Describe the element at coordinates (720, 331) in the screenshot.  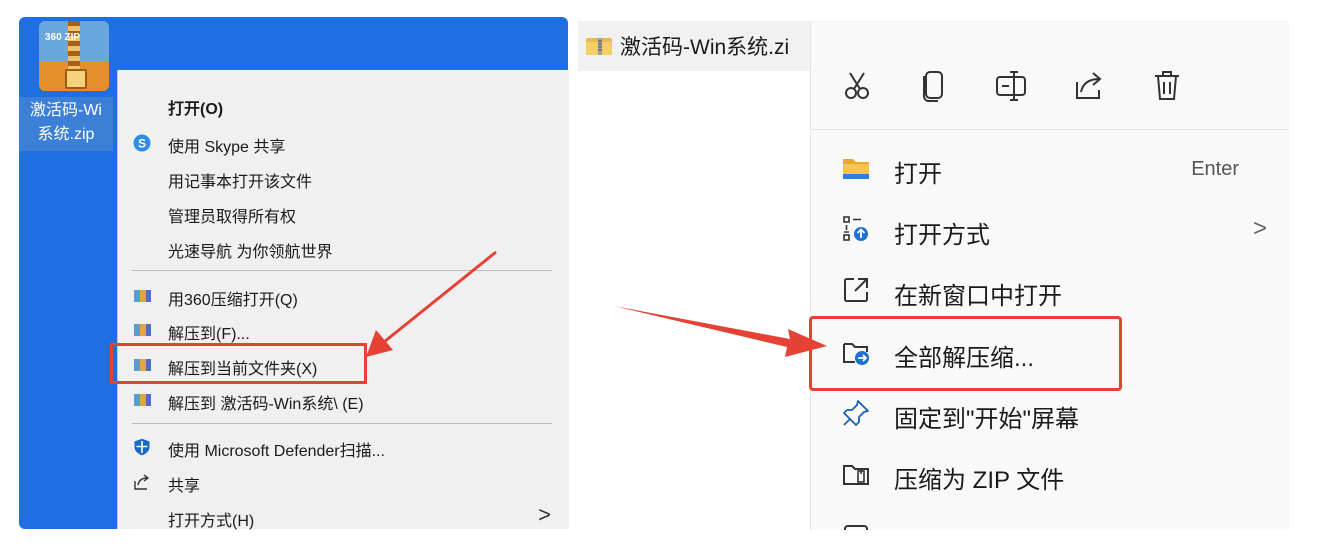
I see `red-arrow-right` at that location.